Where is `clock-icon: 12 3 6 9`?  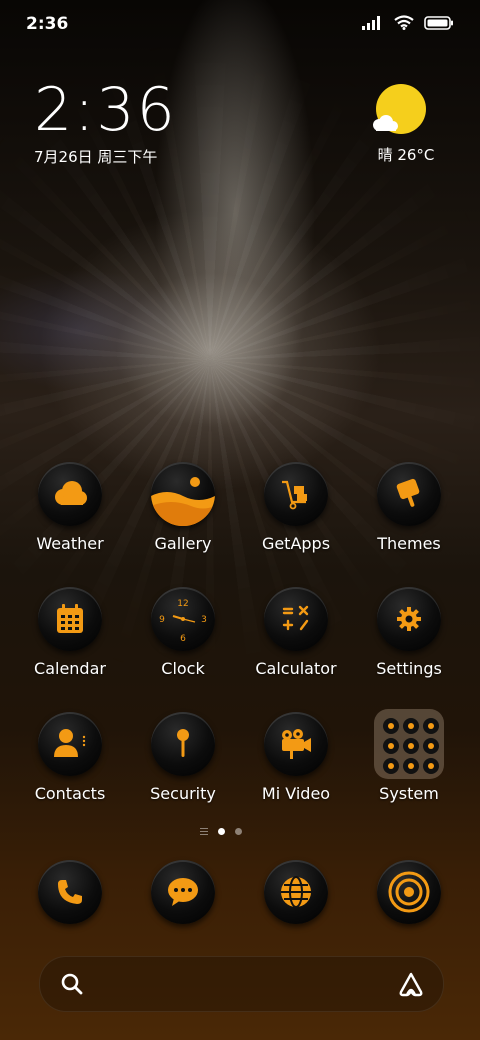 clock-icon: 12 3 6 9 is located at coordinates (183, 621).